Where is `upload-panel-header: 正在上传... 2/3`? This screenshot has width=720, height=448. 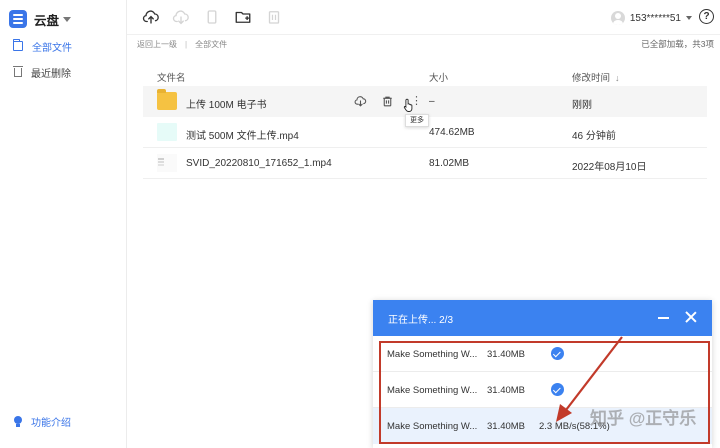 upload-panel-header: 正在上传... 2/3 is located at coordinates (542, 318).